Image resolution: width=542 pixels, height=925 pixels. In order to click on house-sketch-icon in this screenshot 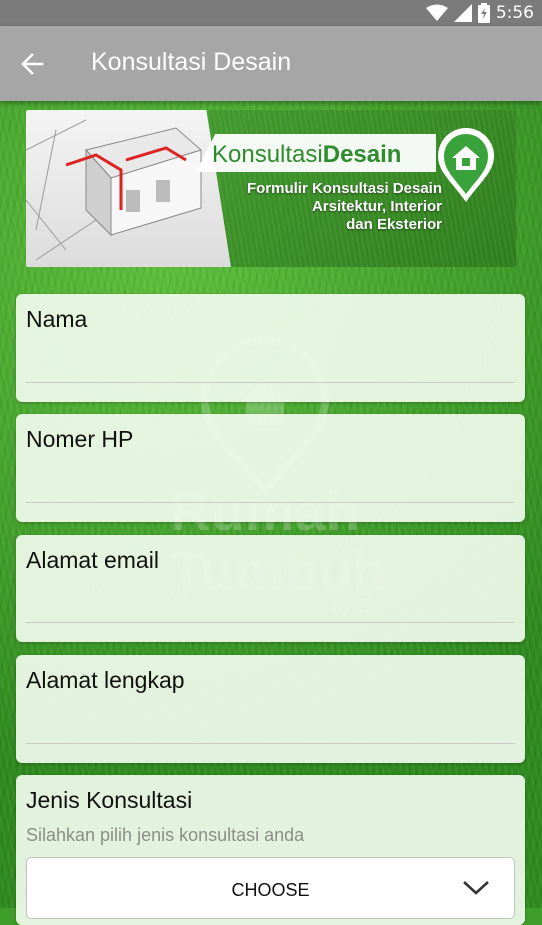, I will do `click(114, 190)`.